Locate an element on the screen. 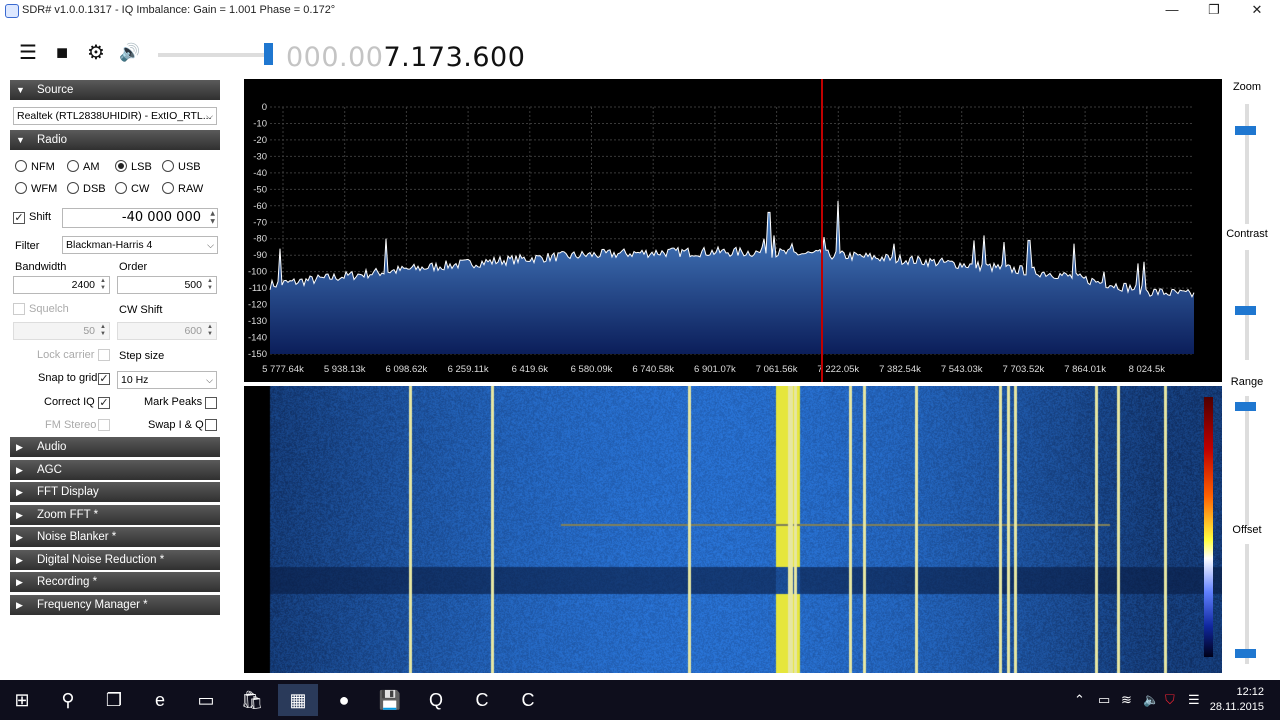  snap-to-grid-checkbox: ✓ is located at coordinates (104, 379).